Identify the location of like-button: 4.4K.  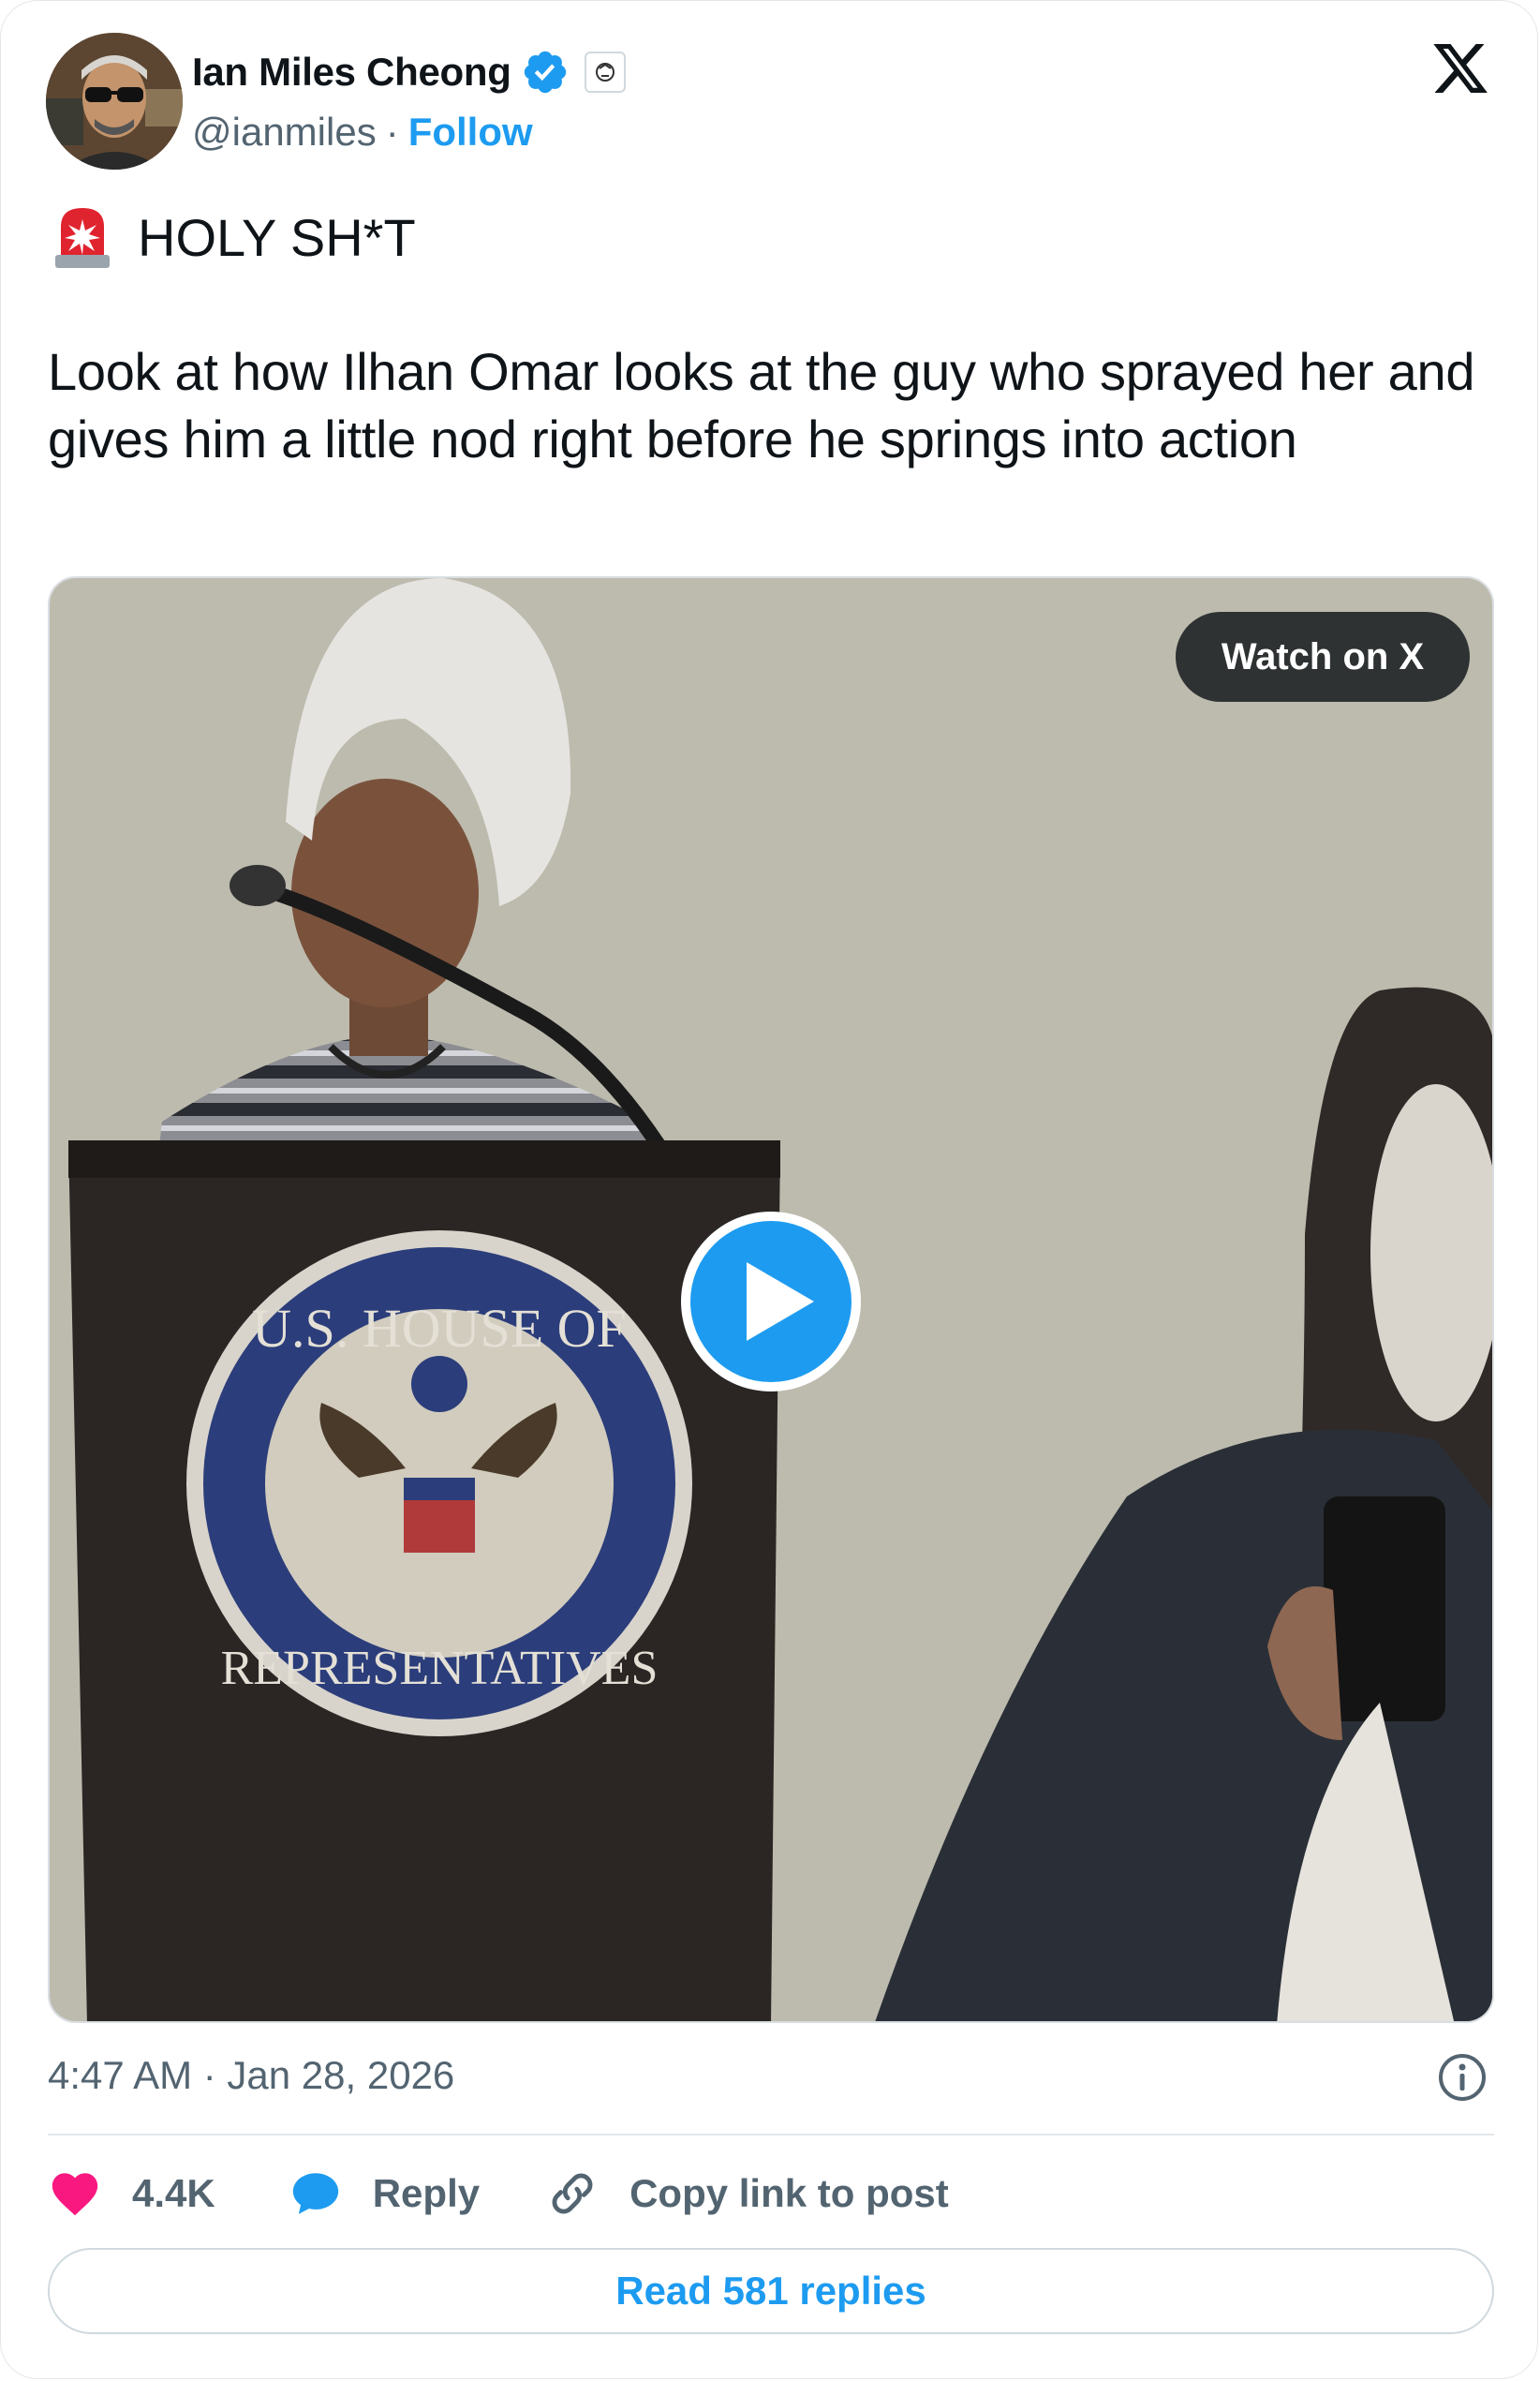
(131, 2193).